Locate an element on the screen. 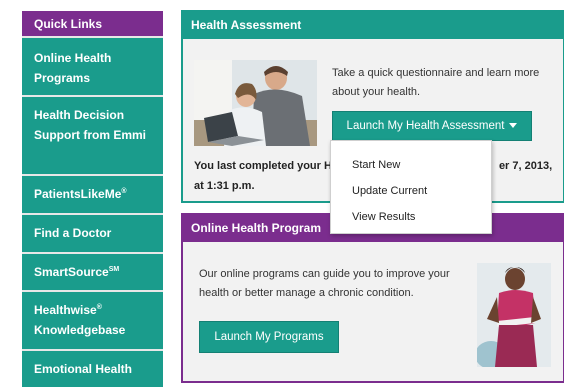 The height and width of the screenshot is (387, 564). sidebar-item-label: SmartSource is located at coordinates (71, 272).